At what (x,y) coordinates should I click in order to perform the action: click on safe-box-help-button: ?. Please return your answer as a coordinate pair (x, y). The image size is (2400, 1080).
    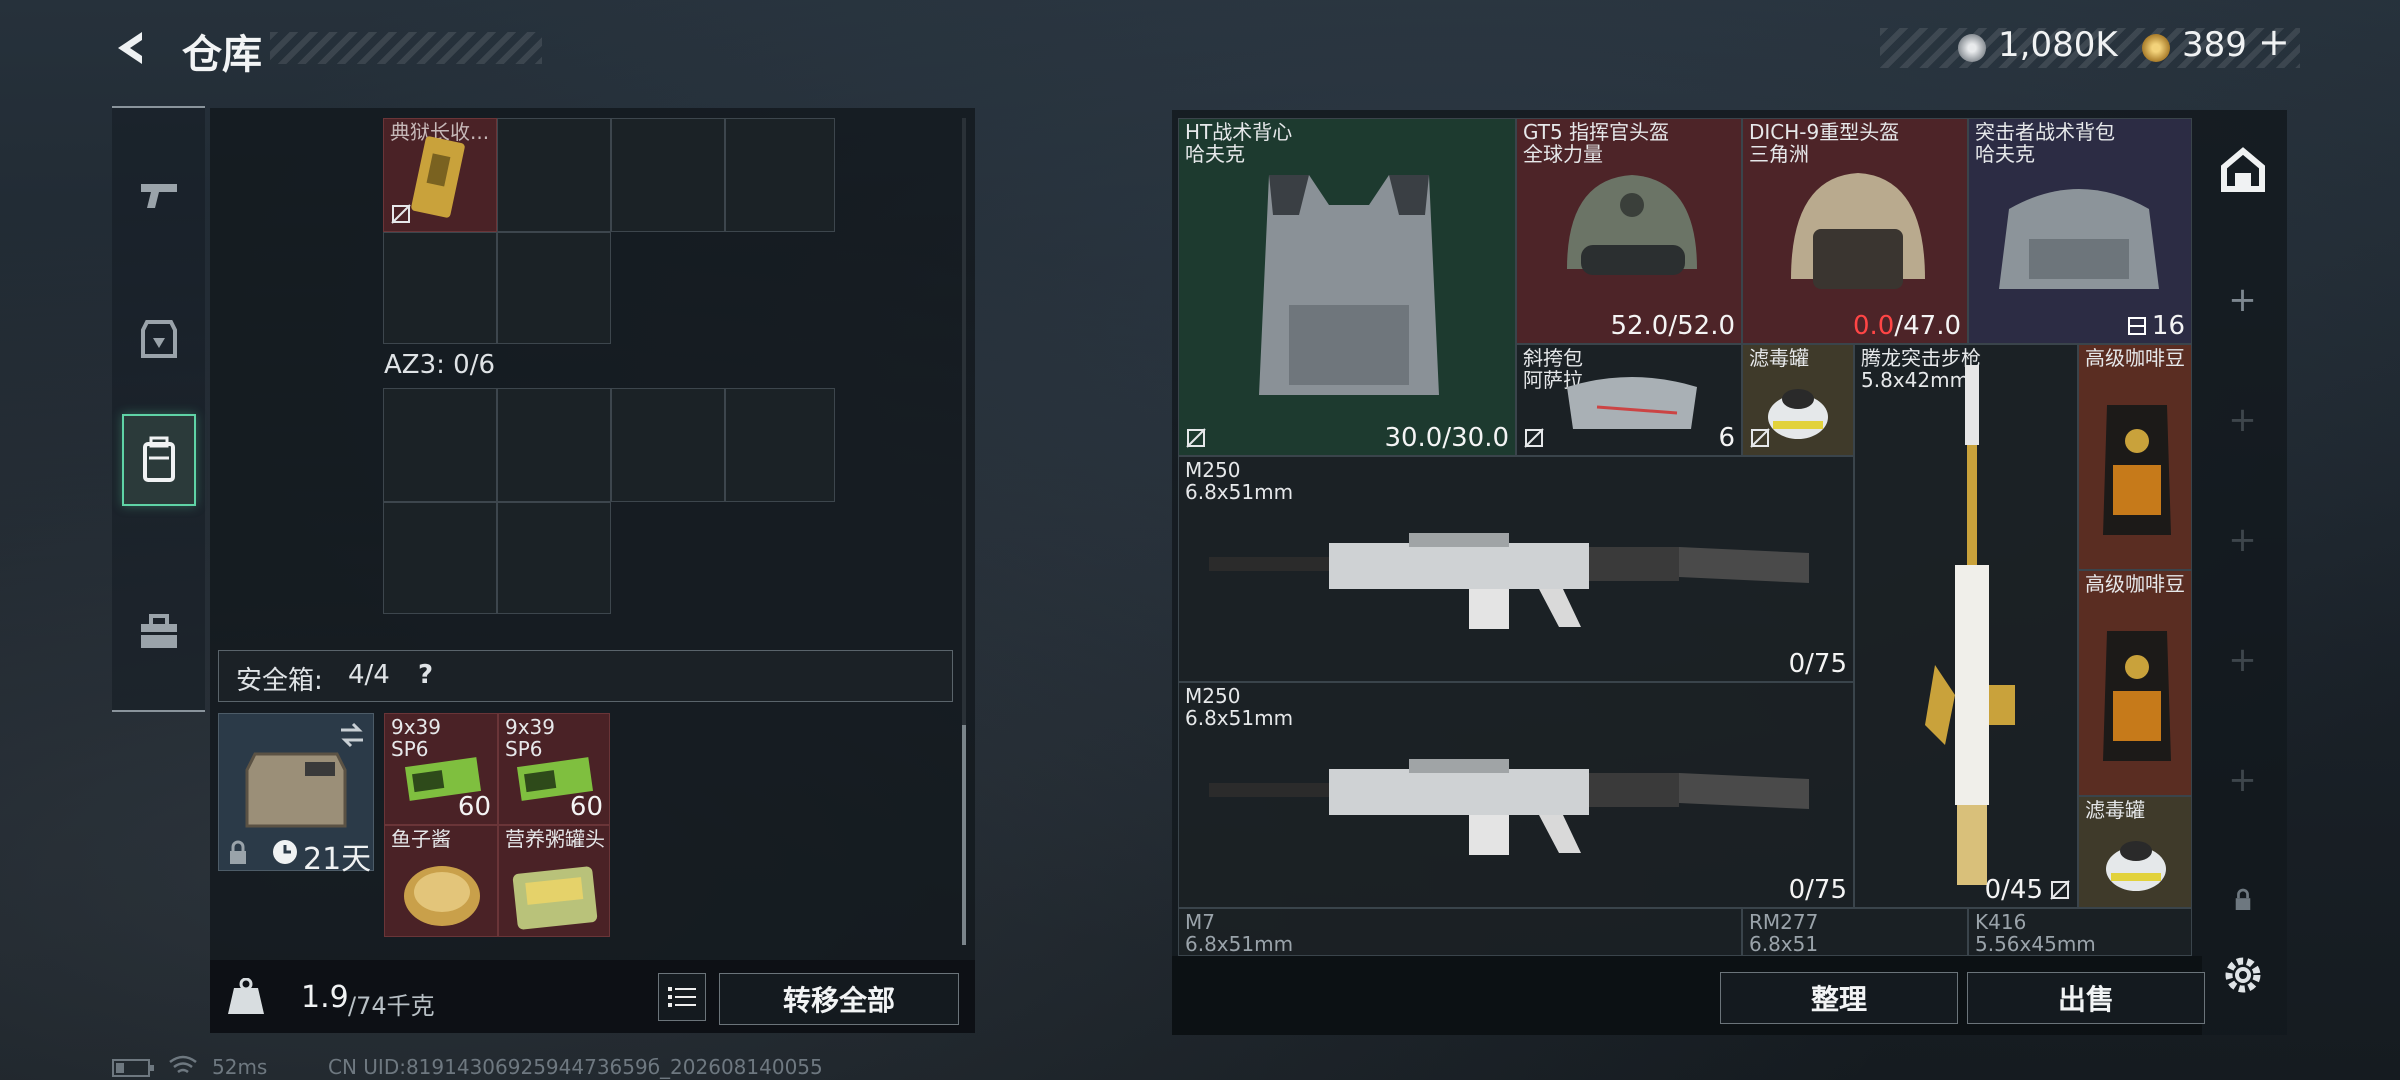
    Looking at the image, I should click on (425, 675).